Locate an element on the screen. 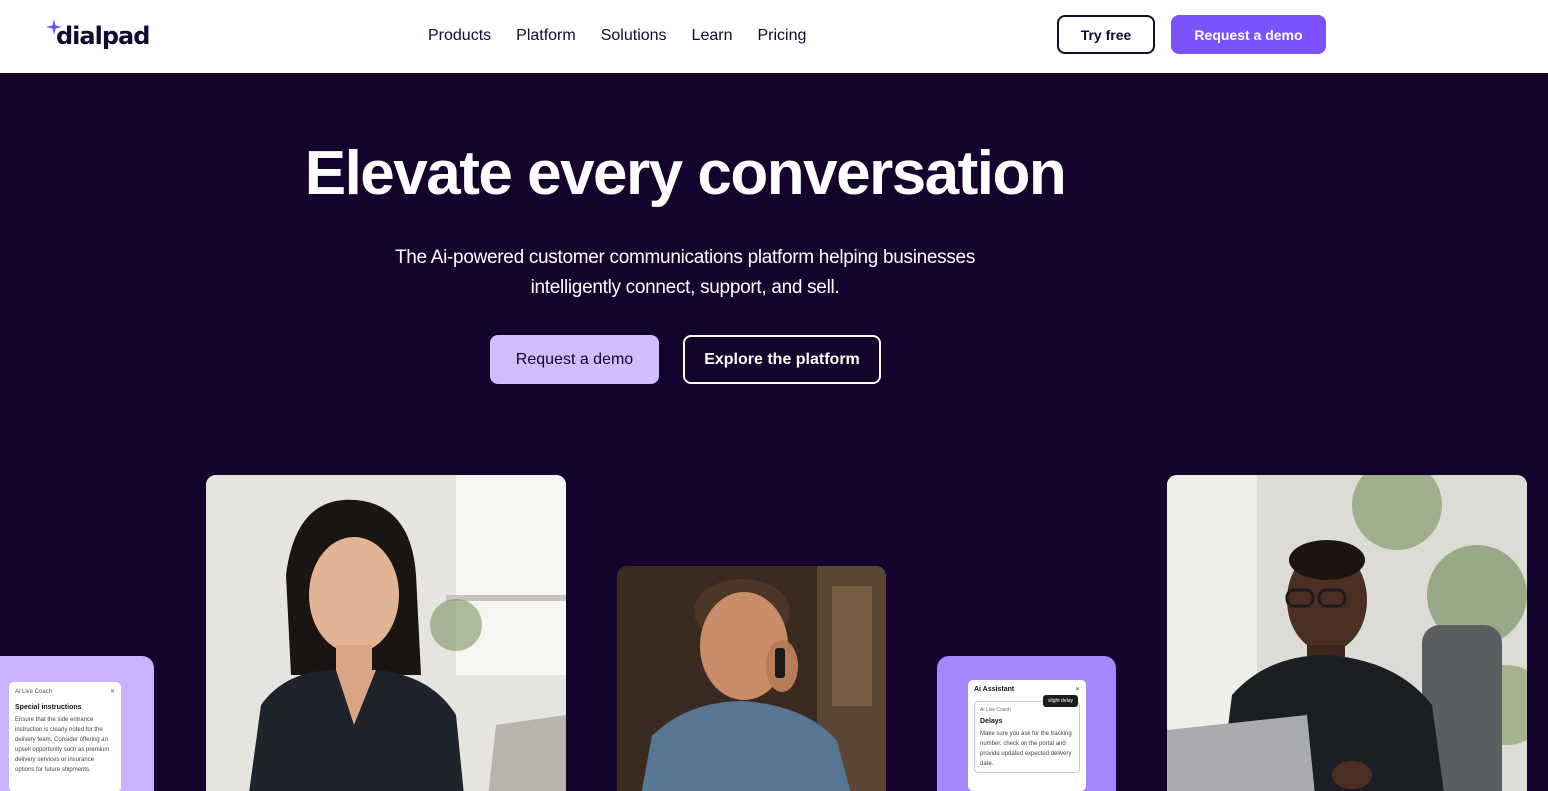 Image resolution: width=1548 pixels, height=791 pixels. nav-learn: Learn is located at coordinates (712, 36).